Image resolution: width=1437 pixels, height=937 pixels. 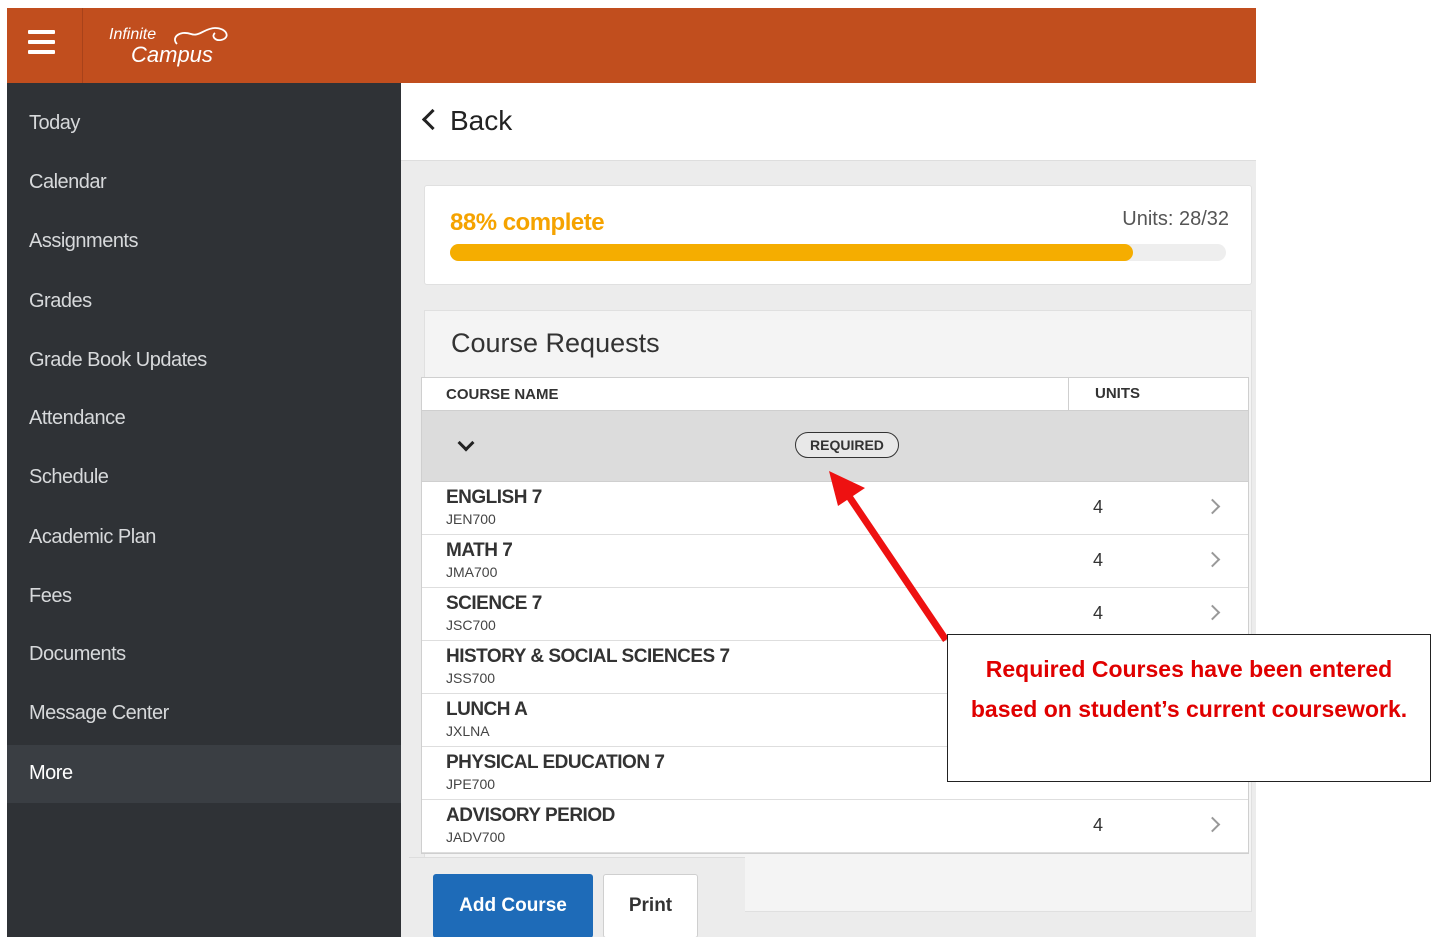 I want to click on sidebar-item-label: Assignments, so click(x=84, y=241).